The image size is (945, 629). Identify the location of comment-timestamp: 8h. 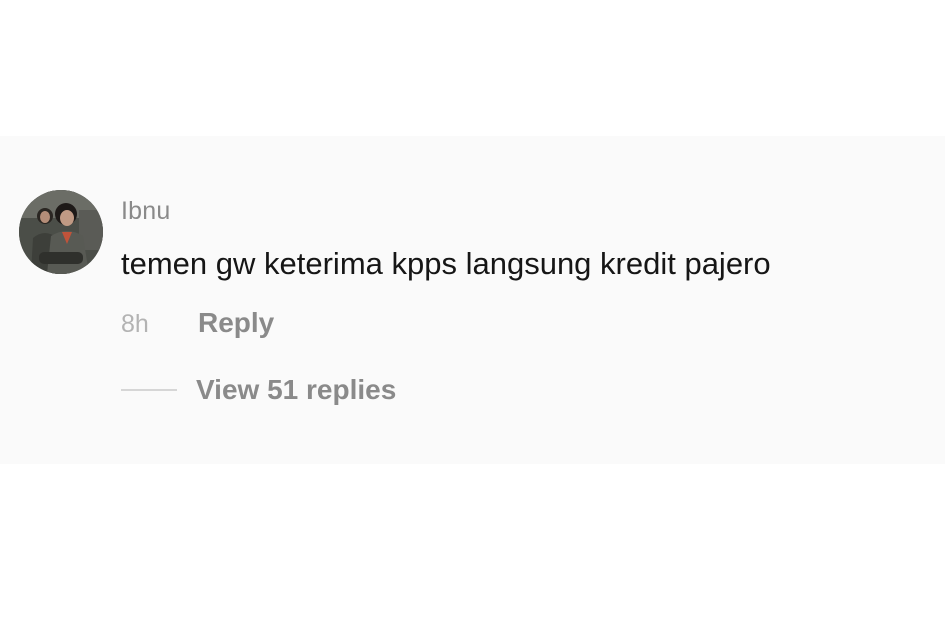
(135, 324).